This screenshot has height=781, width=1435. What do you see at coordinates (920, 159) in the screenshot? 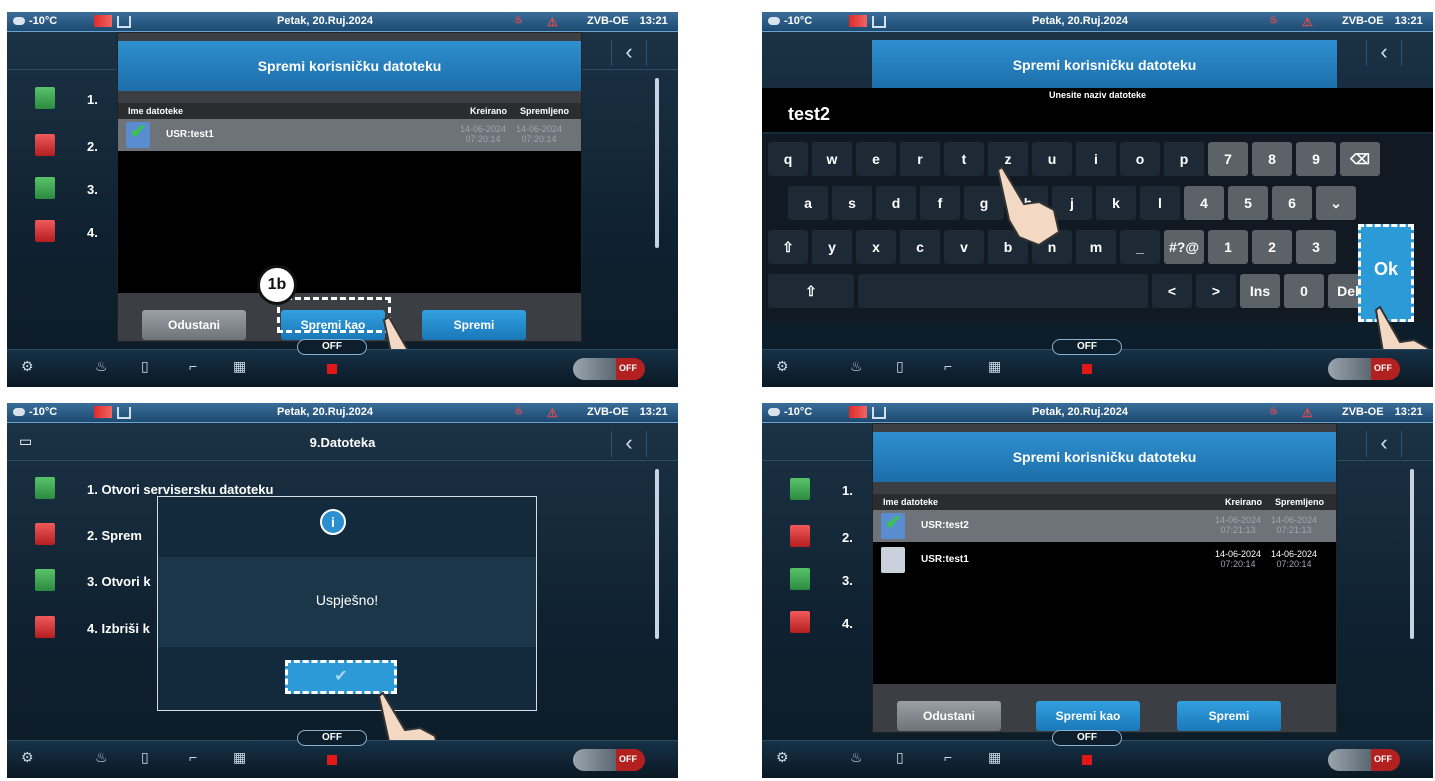
I see `key: r` at bounding box center [920, 159].